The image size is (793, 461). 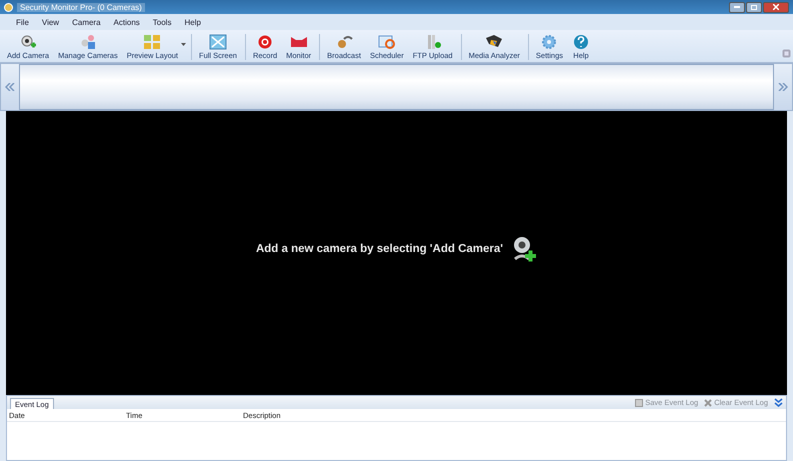 I want to click on double-right-icon, so click(x=783, y=87).